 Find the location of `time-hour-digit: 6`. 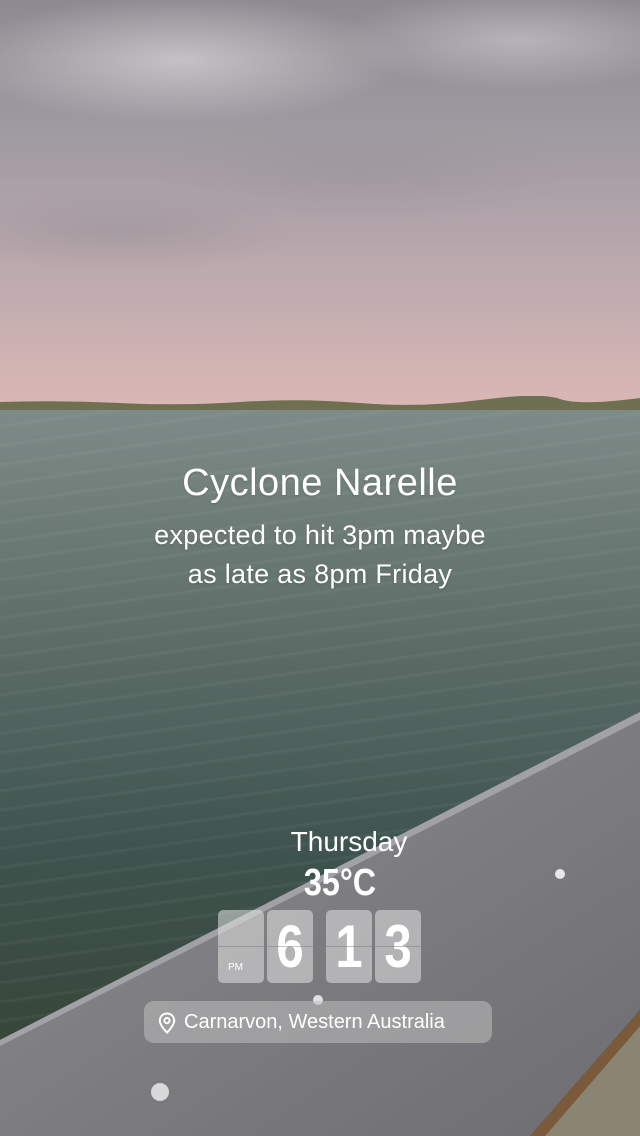

time-hour-digit: 6 is located at coordinates (290, 946).